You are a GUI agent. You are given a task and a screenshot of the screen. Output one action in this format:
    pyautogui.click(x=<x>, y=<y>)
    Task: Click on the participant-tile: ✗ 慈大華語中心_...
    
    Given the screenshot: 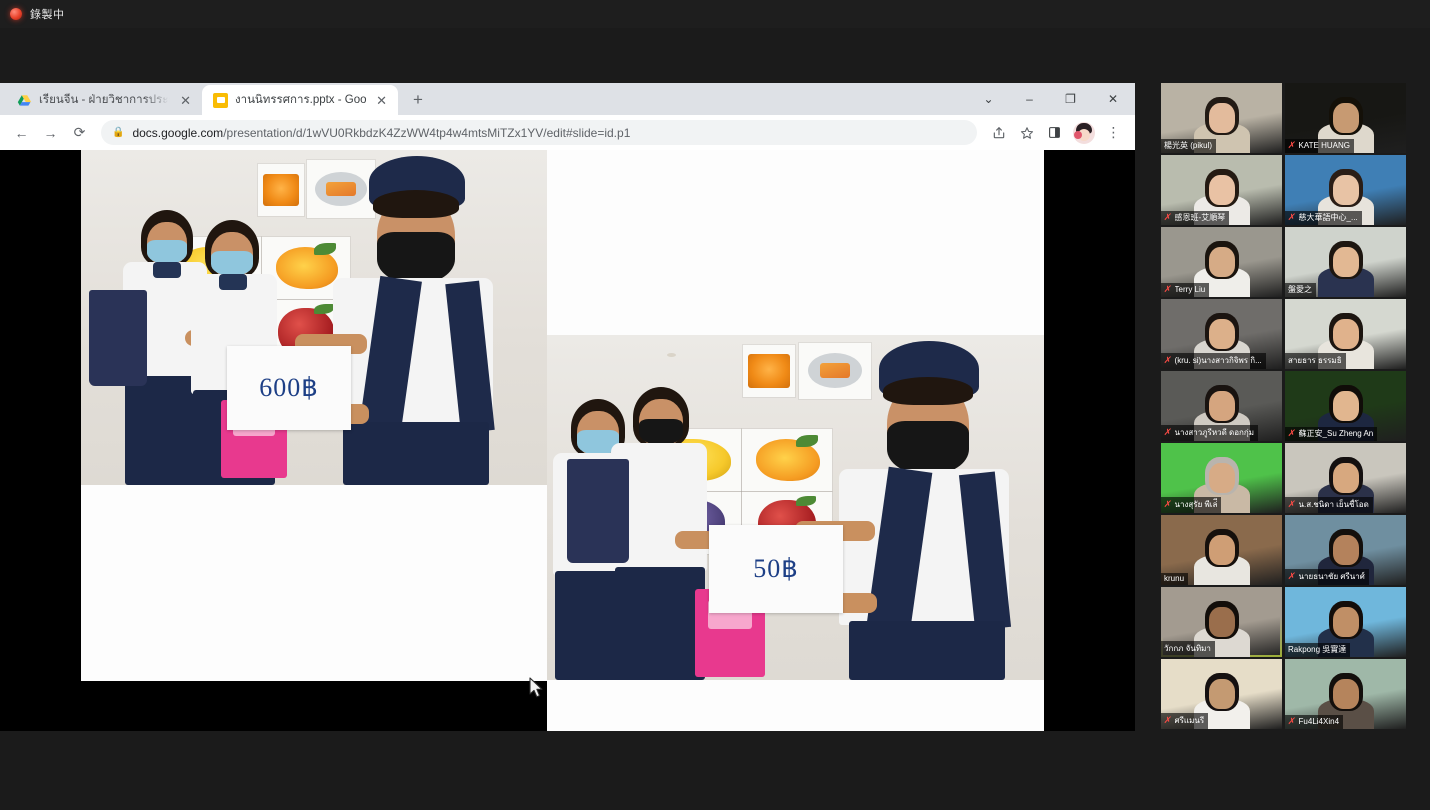 What is the action you would take?
    pyautogui.click(x=1345, y=190)
    